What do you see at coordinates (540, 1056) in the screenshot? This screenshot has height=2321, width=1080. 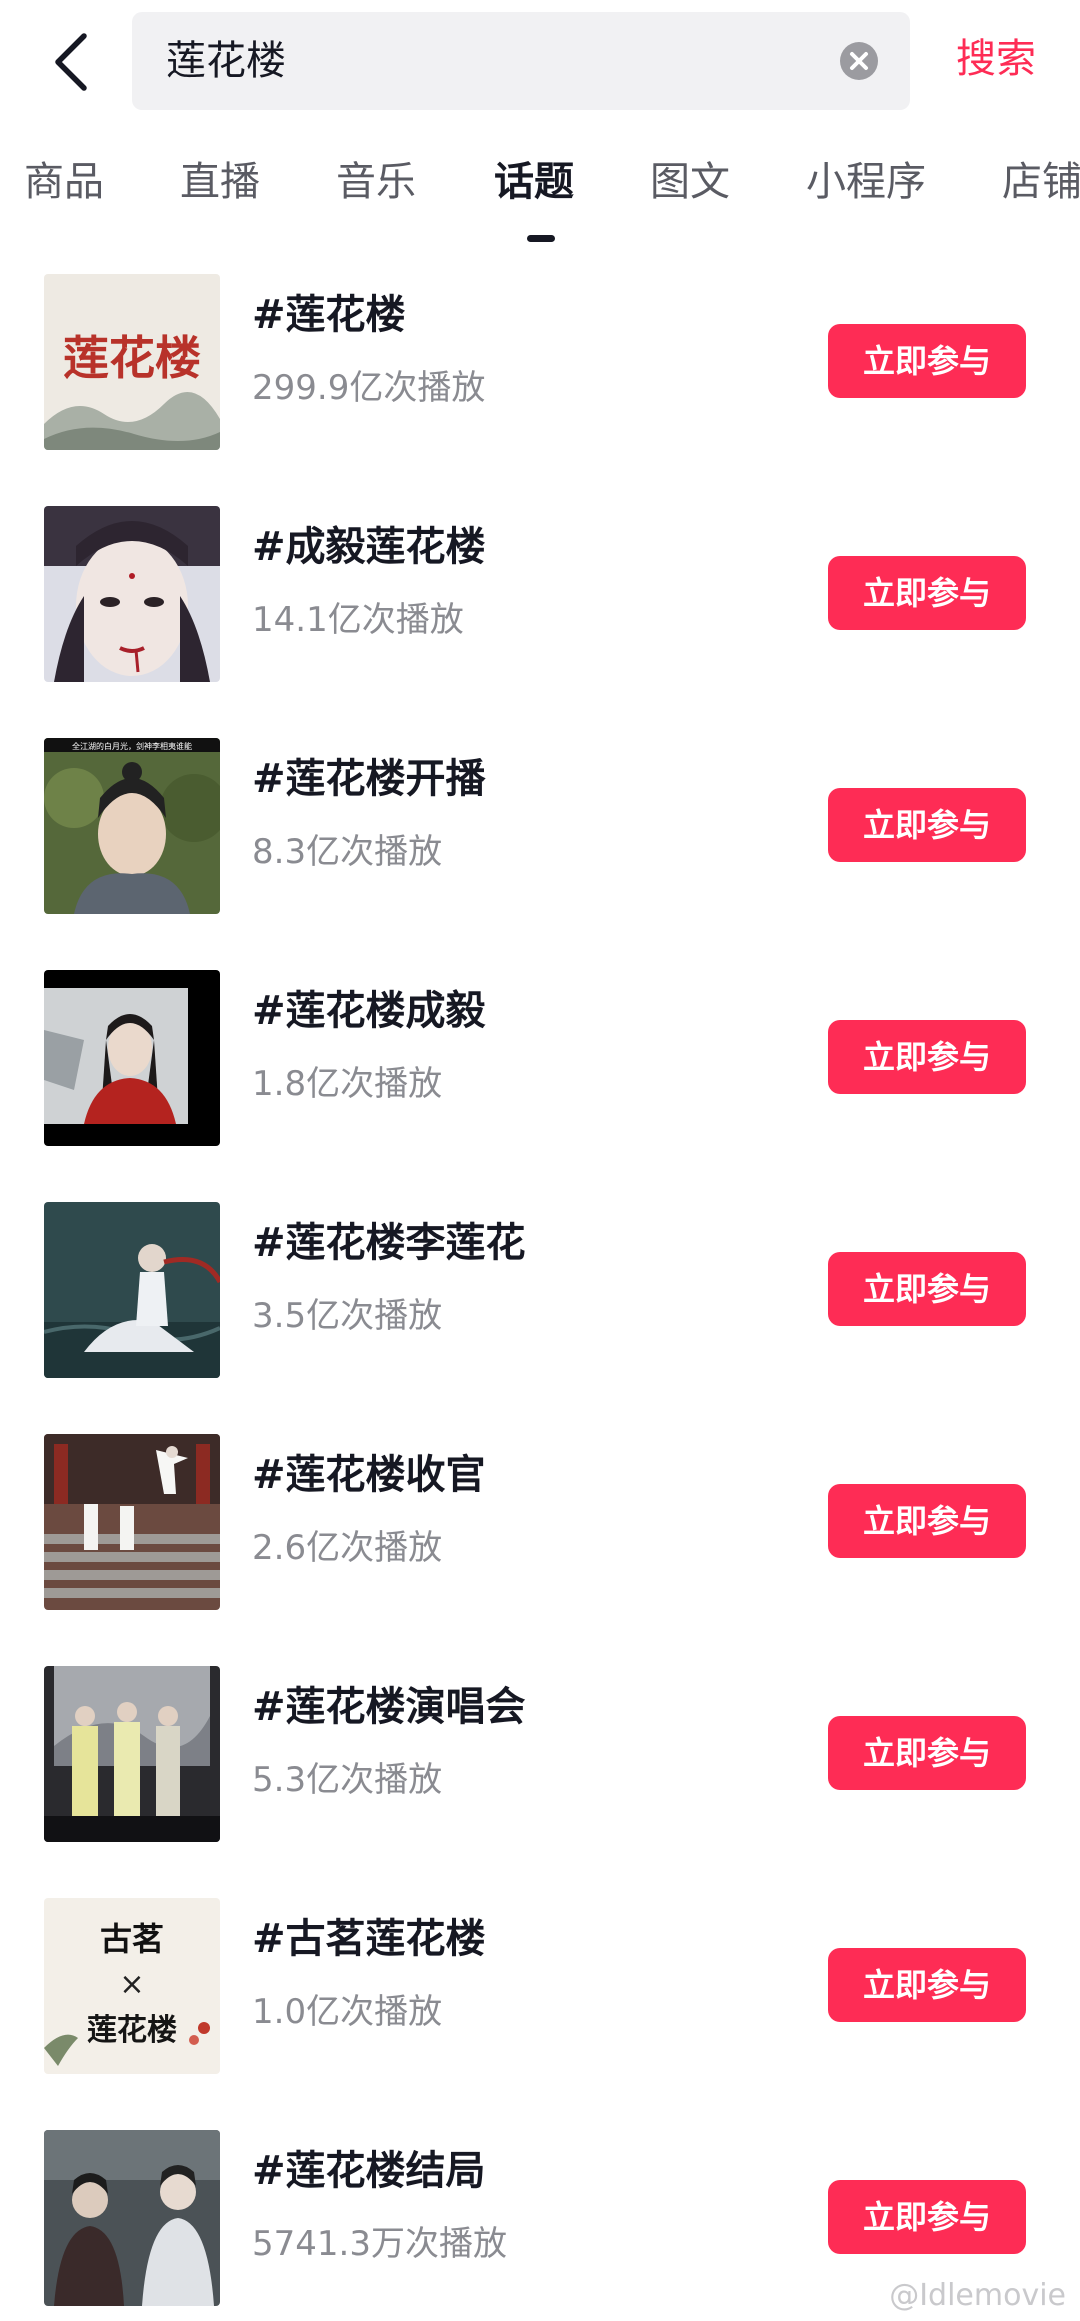 I see `list-item: #莲花楼成毅 1.8亿次播放 立即参与` at bounding box center [540, 1056].